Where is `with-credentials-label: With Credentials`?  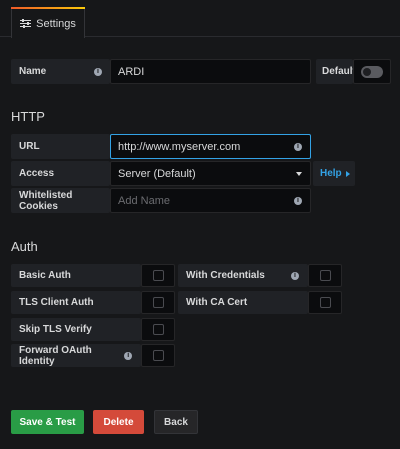
with-credentials-label: With Credentials is located at coordinates (225, 275).